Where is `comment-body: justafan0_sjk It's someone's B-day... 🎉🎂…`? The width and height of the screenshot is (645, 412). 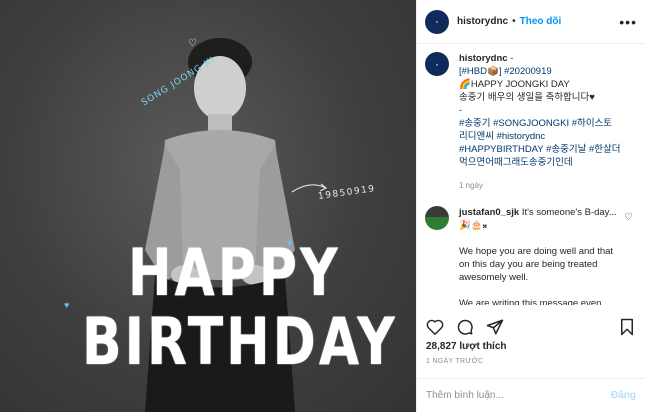 comment-body: justafan0_sjk It's someone's B-day... 🎉🎂… is located at coordinates (547, 255).